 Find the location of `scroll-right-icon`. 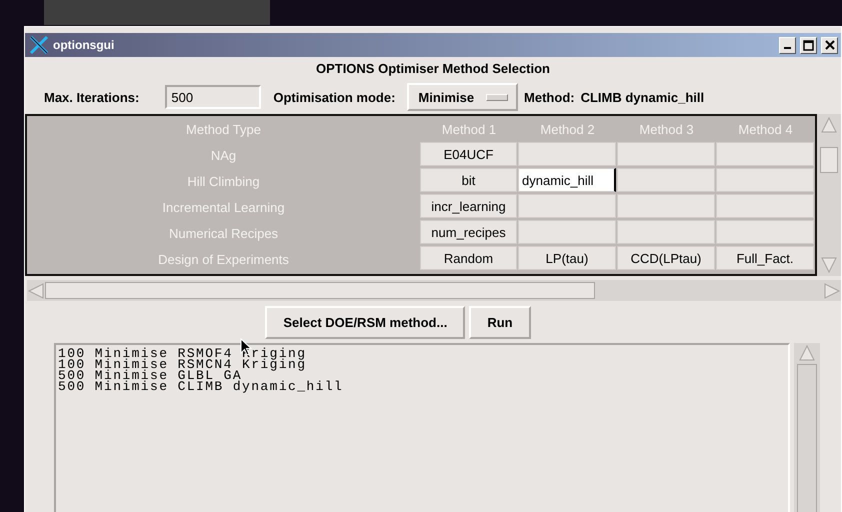

scroll-right-icon is located at coordinates (832, 291).